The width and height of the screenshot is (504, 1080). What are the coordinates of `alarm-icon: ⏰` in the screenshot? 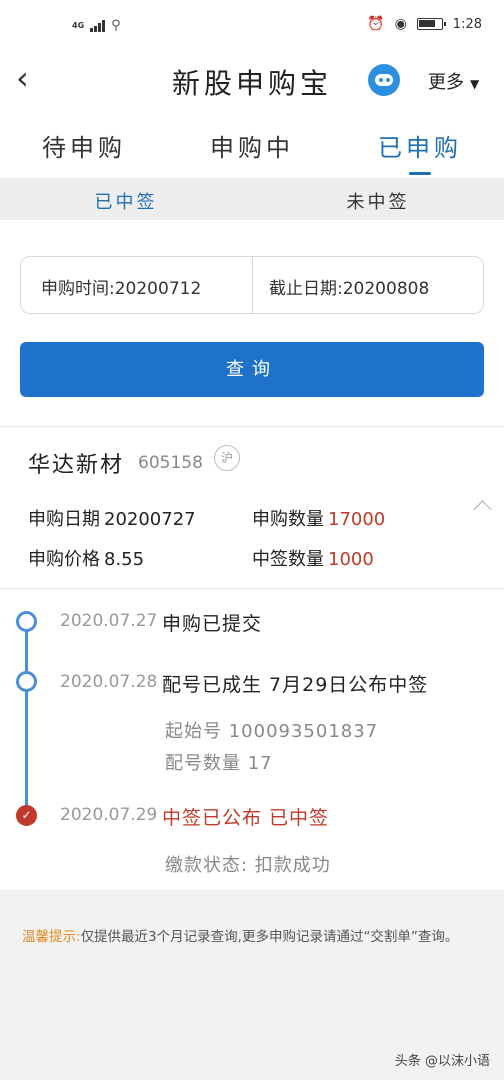 It's located at (376, 24).